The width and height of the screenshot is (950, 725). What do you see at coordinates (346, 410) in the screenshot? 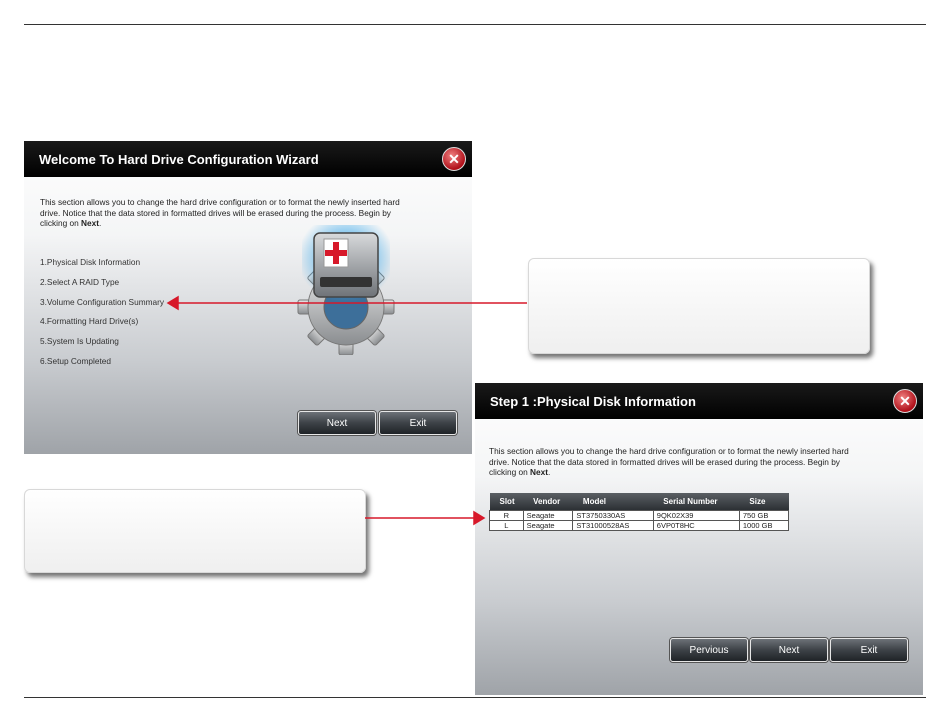
I see `annotation-arrows` at bounding box center [346, 410].